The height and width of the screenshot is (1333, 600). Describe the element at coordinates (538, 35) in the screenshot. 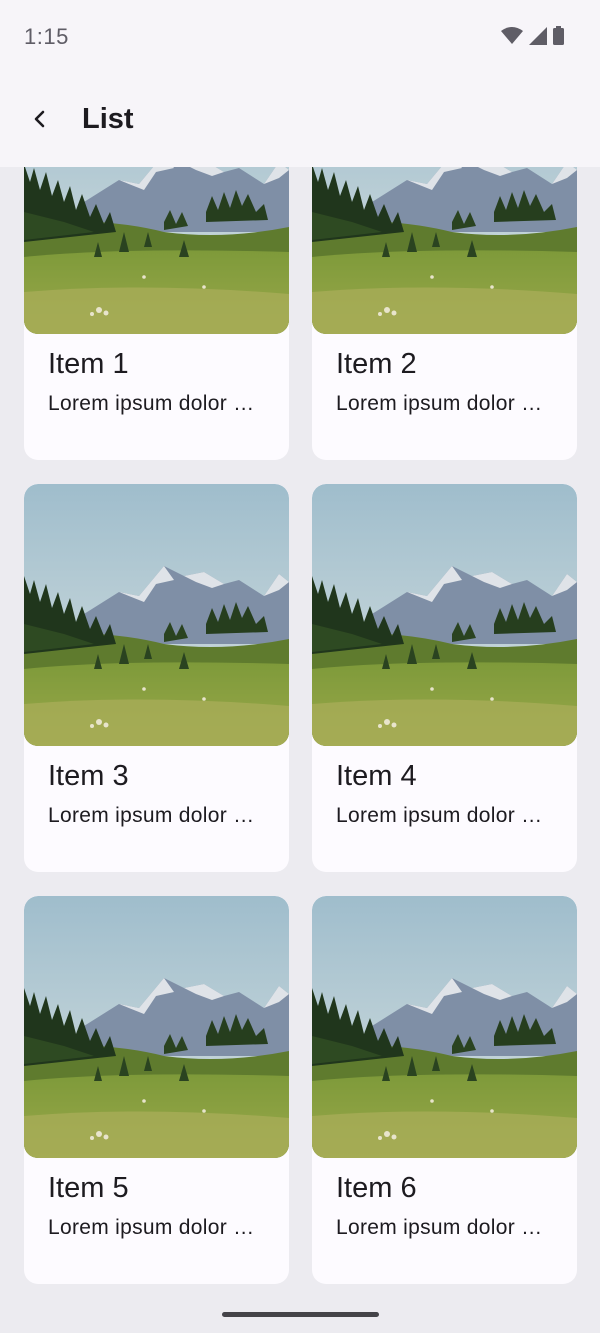

I see `cellular-signal-icon` at that location.